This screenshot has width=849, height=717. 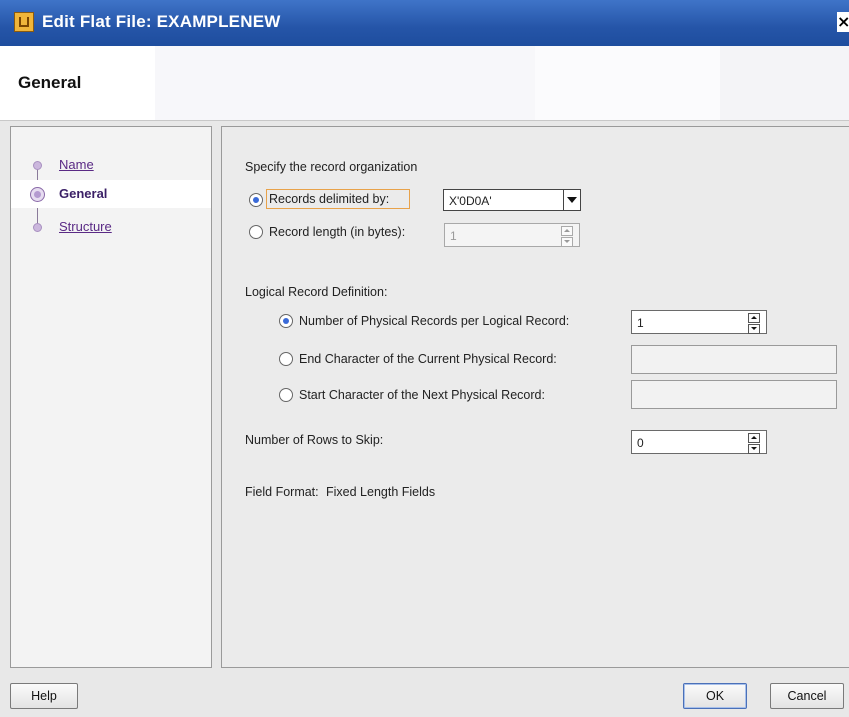 I want to click on help-button: Help, so click(x=44, y=696).